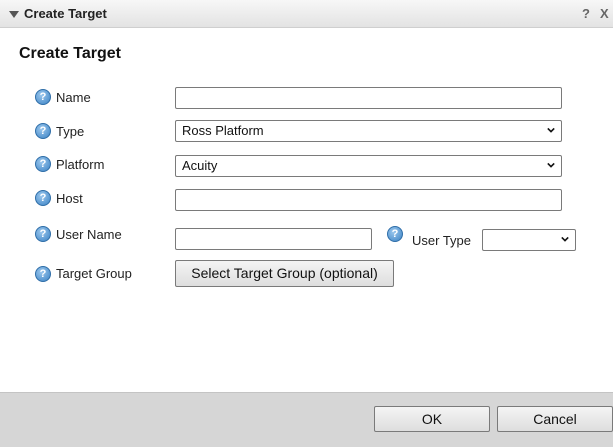 This screenshot has height=447, width=613. I want to click on help-button: ?, so click(586, 13).